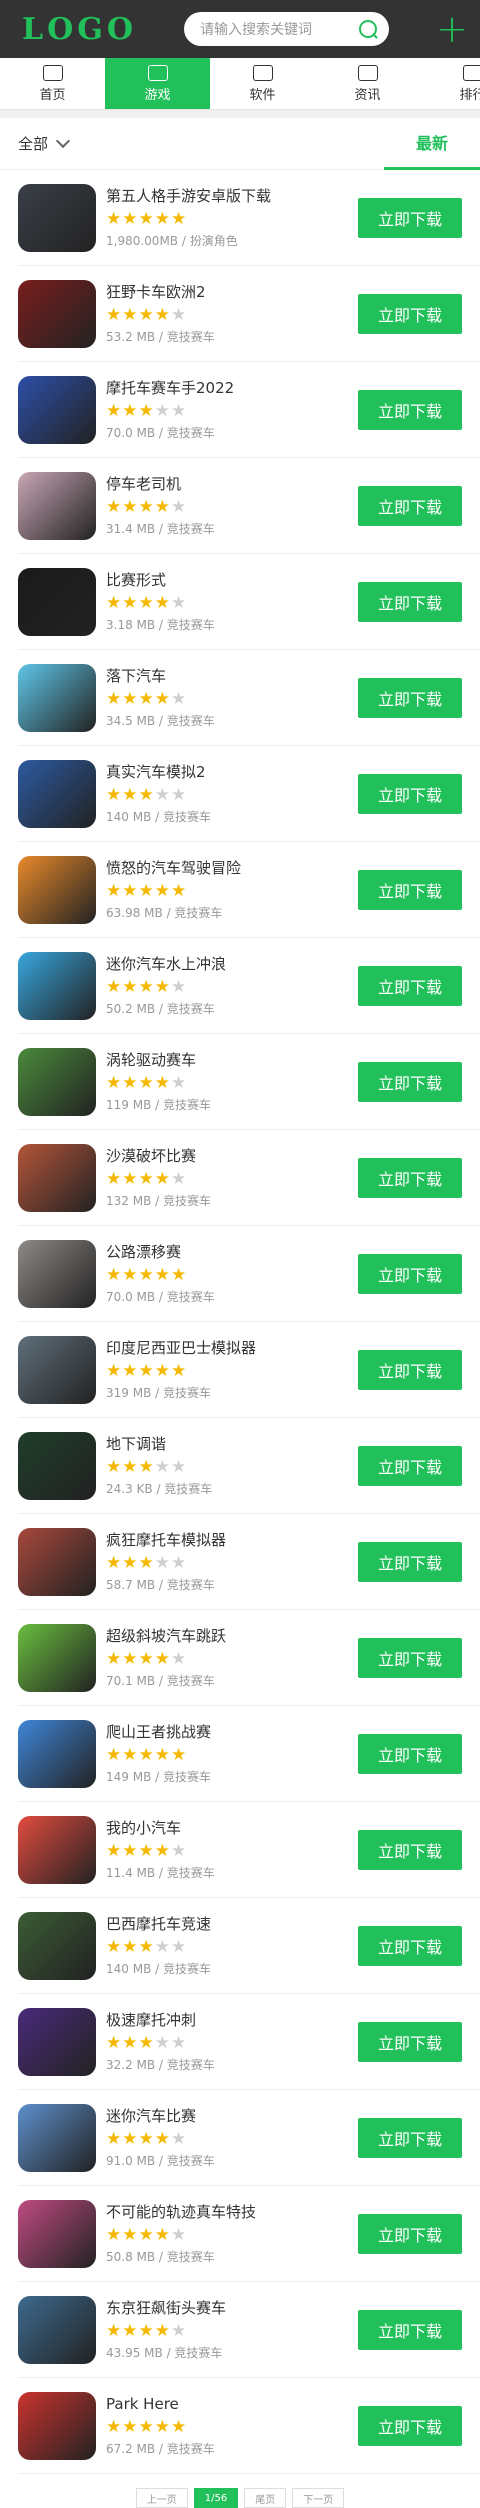  I want to click on nav-item-1: 游戏, so click(157, 83).